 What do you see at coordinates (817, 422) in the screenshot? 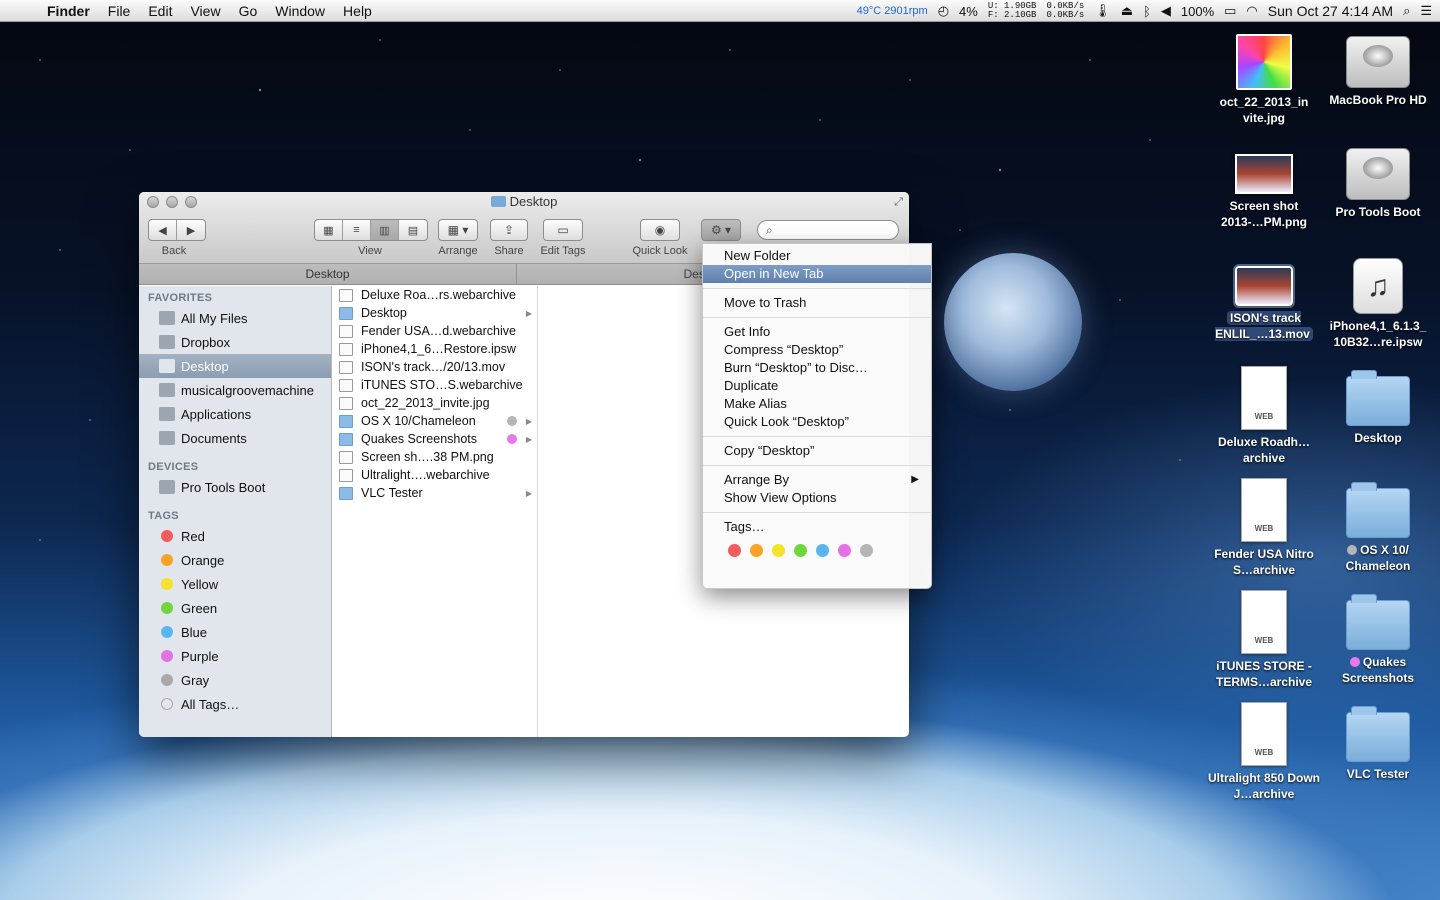
I see `menu-item: Quick Look “Desktop”` at bounding box center [817, 422].